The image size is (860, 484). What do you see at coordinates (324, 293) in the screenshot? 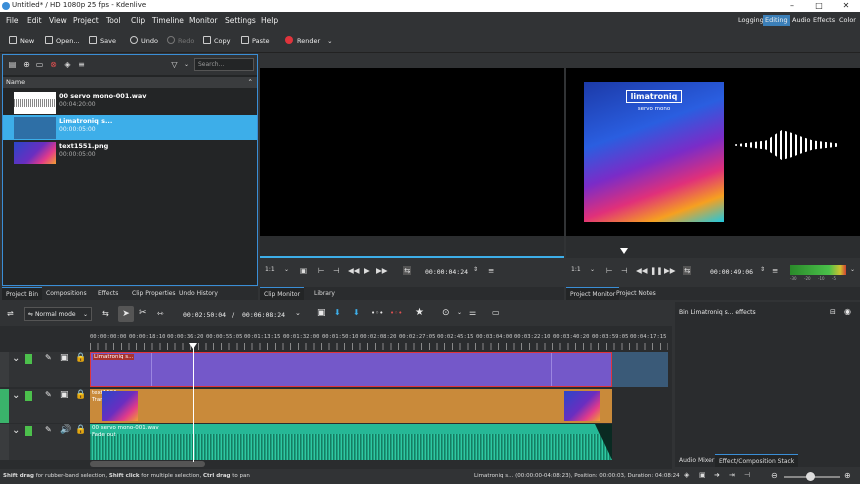
I see `tab-library: Library` at bounding box center [324, 293].